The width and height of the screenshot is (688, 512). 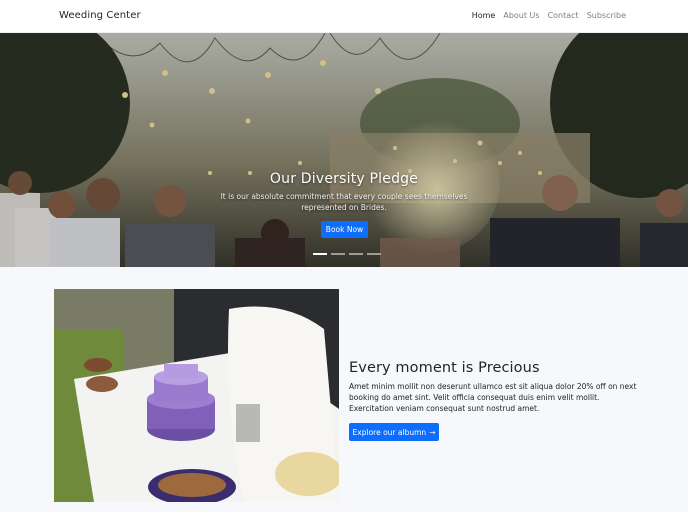 I want to click on nav-subscribe-link: Subscribe, so click(x=606, y=15).